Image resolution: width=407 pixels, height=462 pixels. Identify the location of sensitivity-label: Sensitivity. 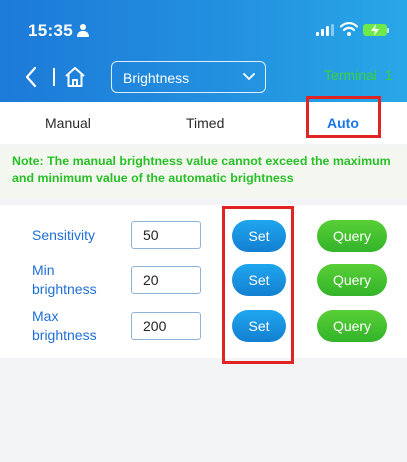
(64, 235).